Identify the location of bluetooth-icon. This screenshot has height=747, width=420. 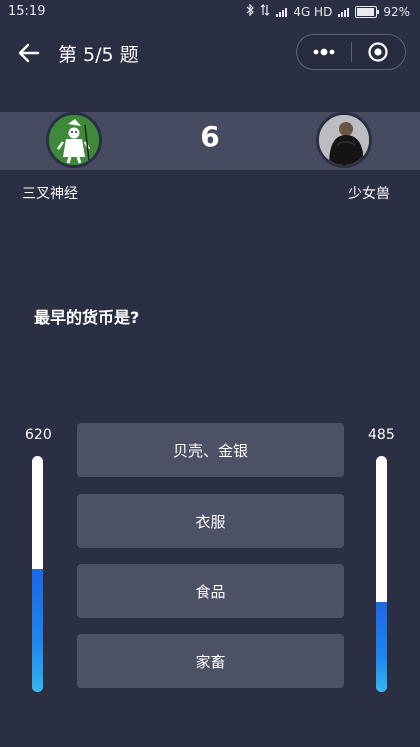
(250, 11).